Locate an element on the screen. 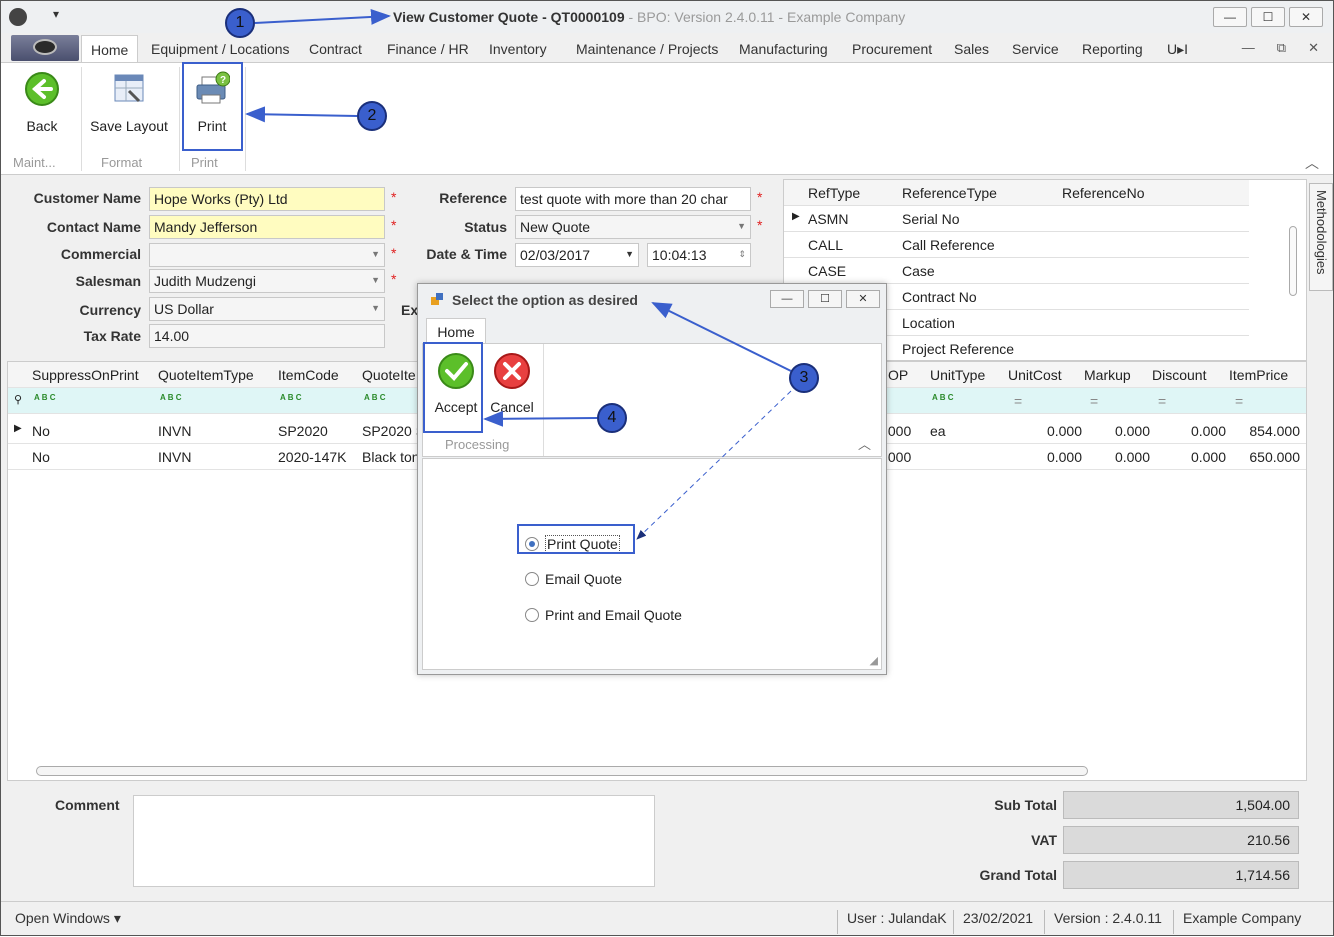  tab-inventory: Inventory is located at coordinates (518, 49).